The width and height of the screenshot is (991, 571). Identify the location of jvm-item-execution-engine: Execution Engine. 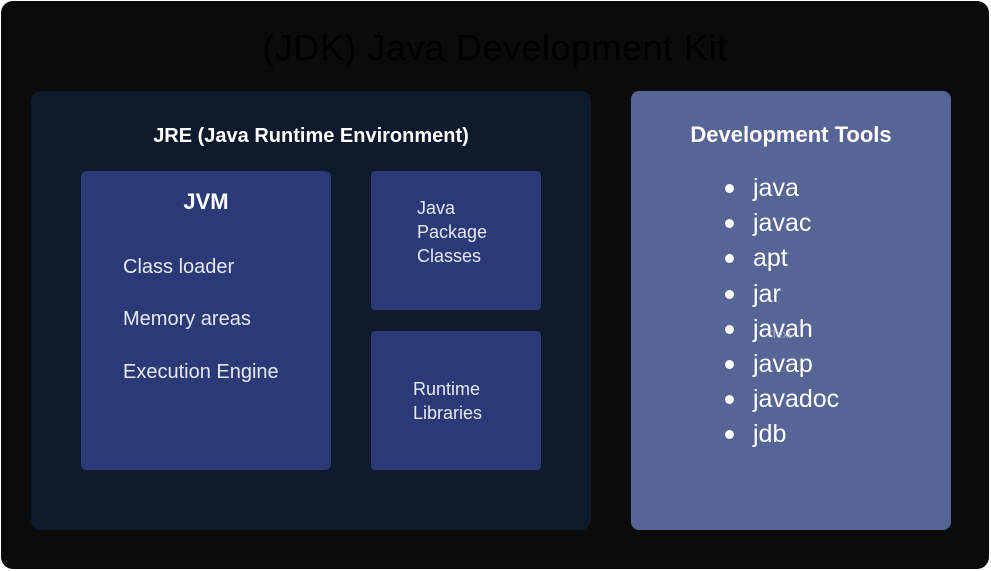
(201, 372).